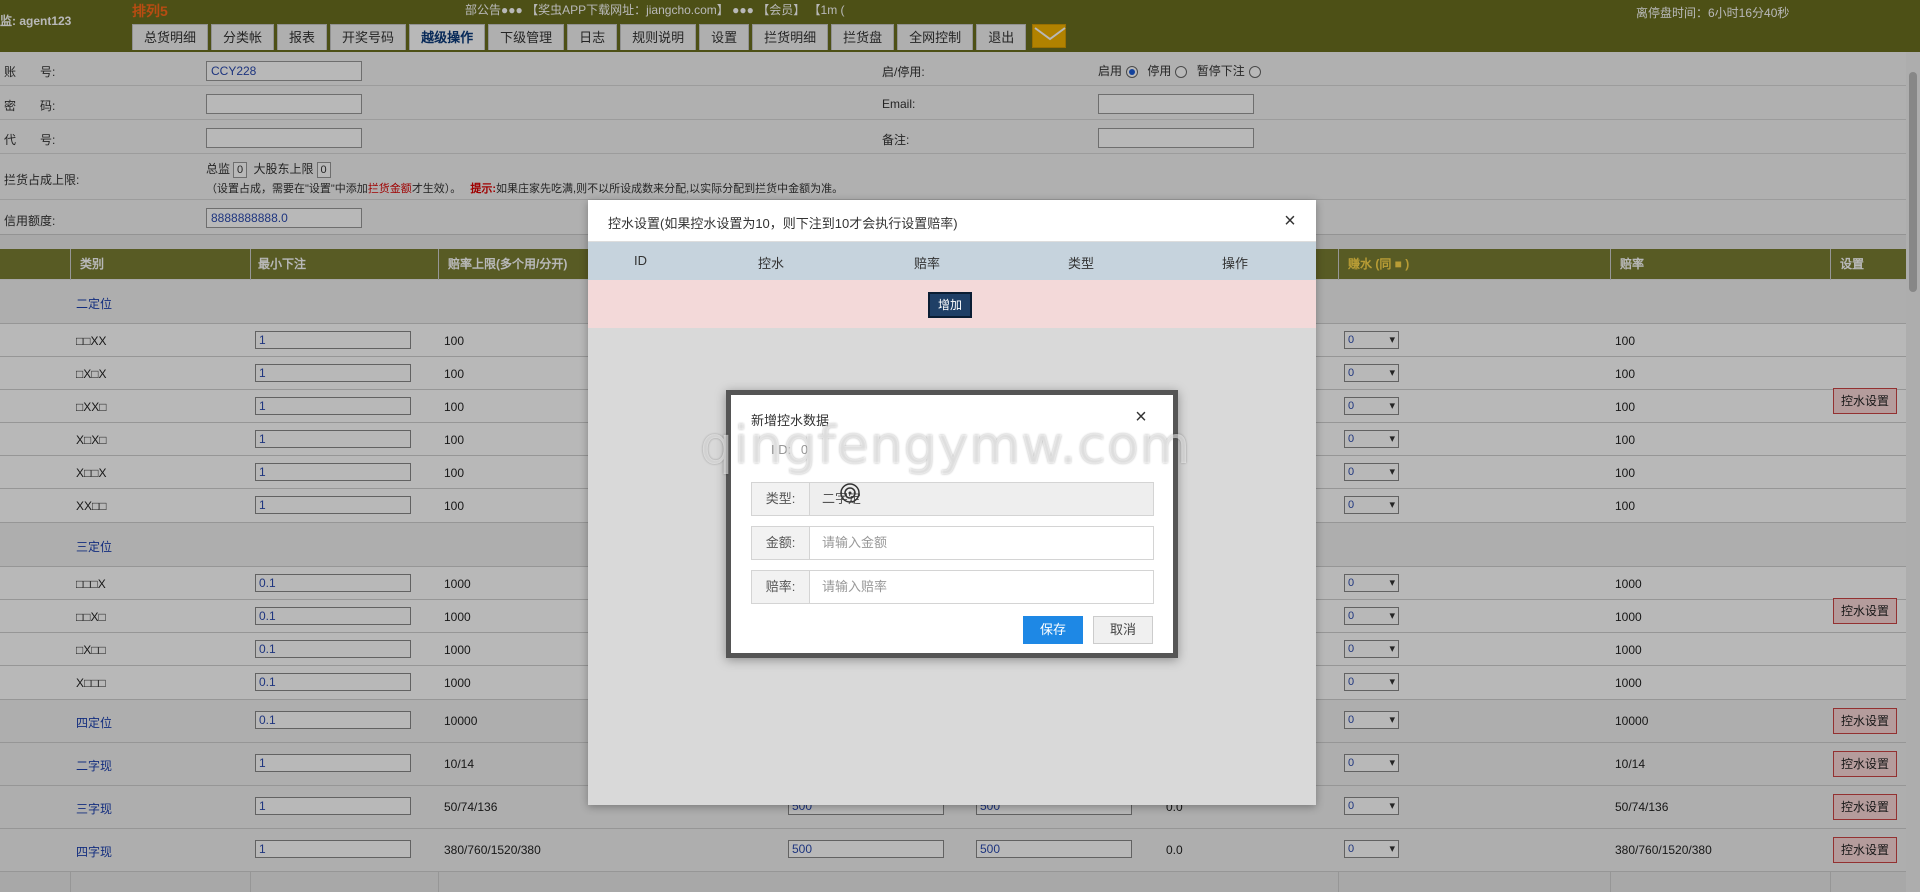 This screenshot has width=1920, height=892. I want to click on dialog-header: 控水设置(如果控水设置为10，则下注到10才会执行设置赔率) ×, so click(952, 221).